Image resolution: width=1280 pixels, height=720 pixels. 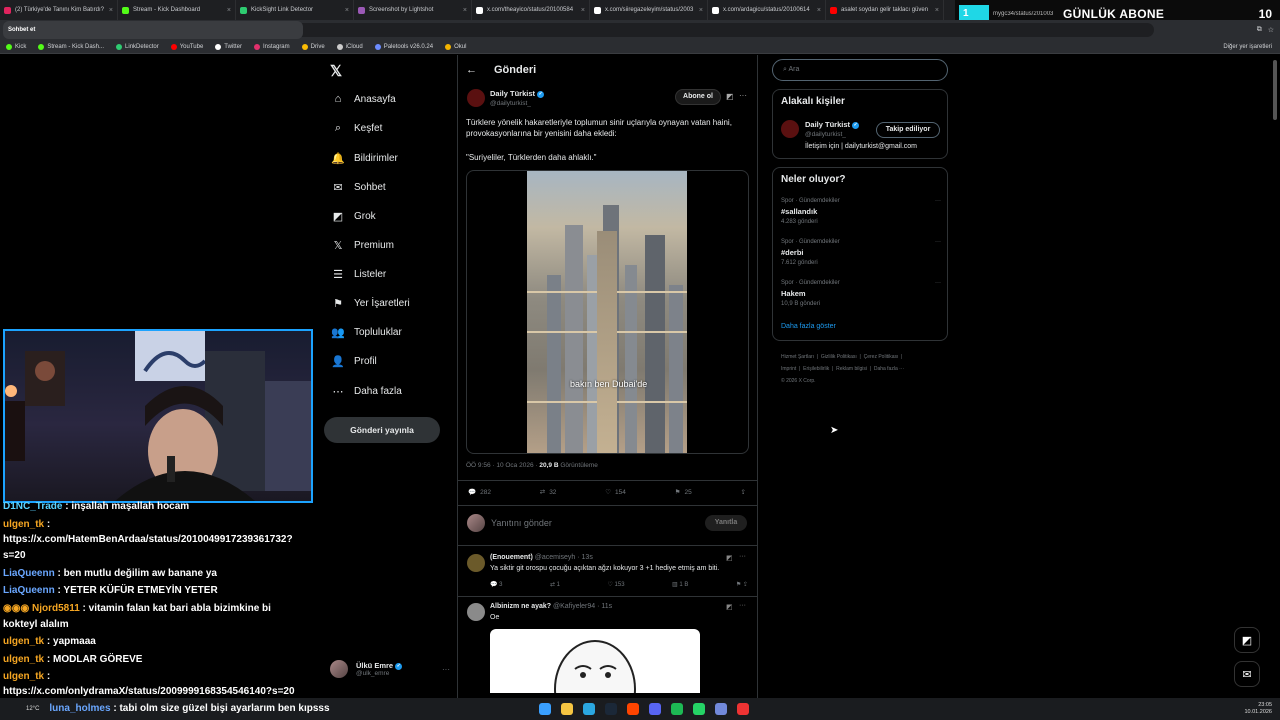 What do you see at coordinates (555, 584) in the screenshot?
I see `repost-button: ⇄ 1` at bounding box center [555, 584].